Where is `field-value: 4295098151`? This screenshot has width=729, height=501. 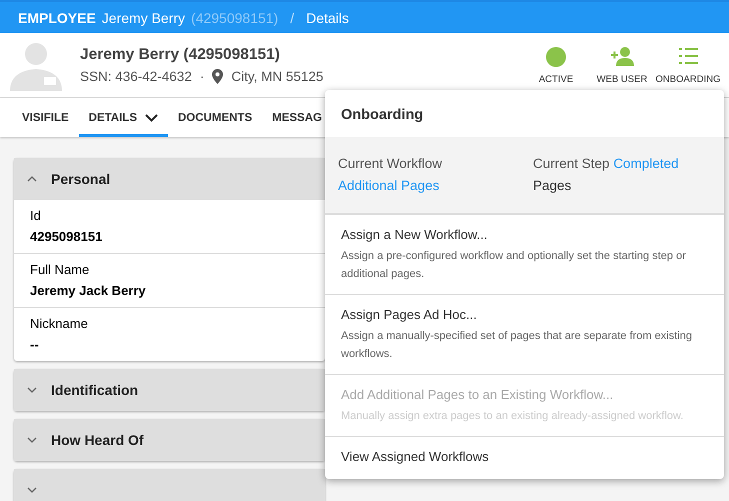
field-value: 4295098151 is located at coordinates (66, 236).